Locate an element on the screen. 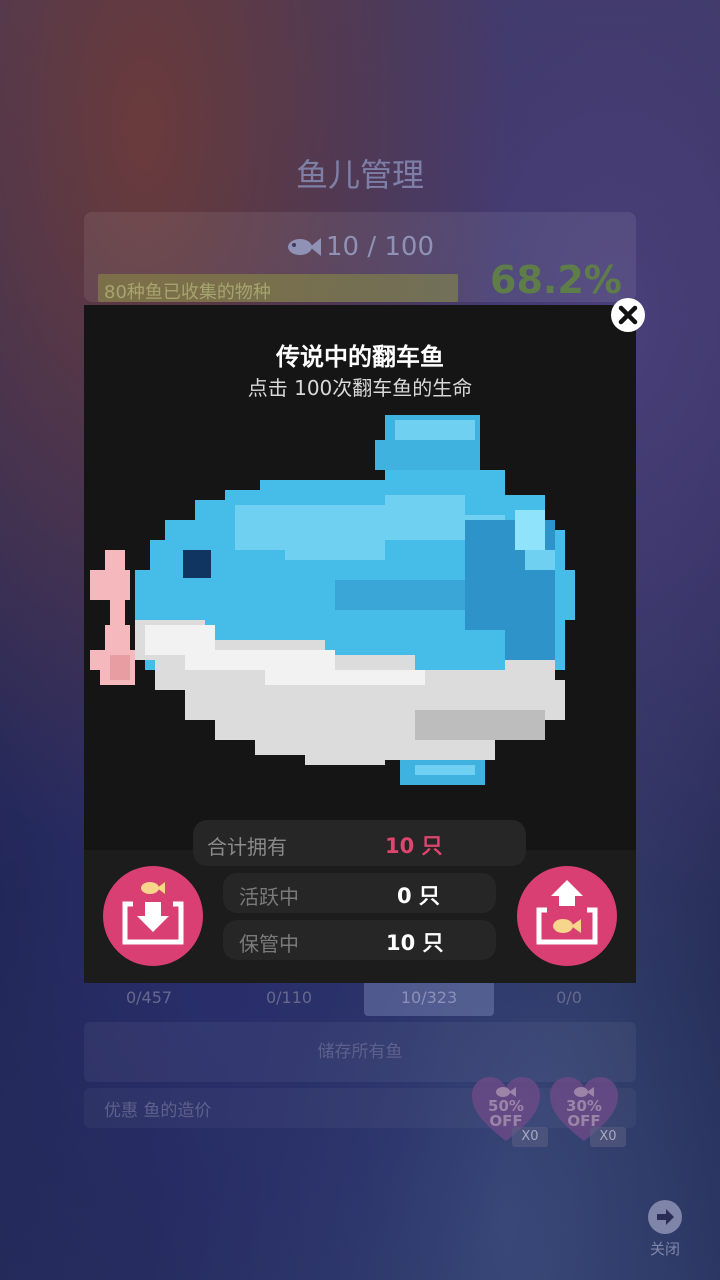 The height and width of the screenshot is (1280, 720). coupon-50-button: 50% OFF X0 is located at coordinates (509, 1111).